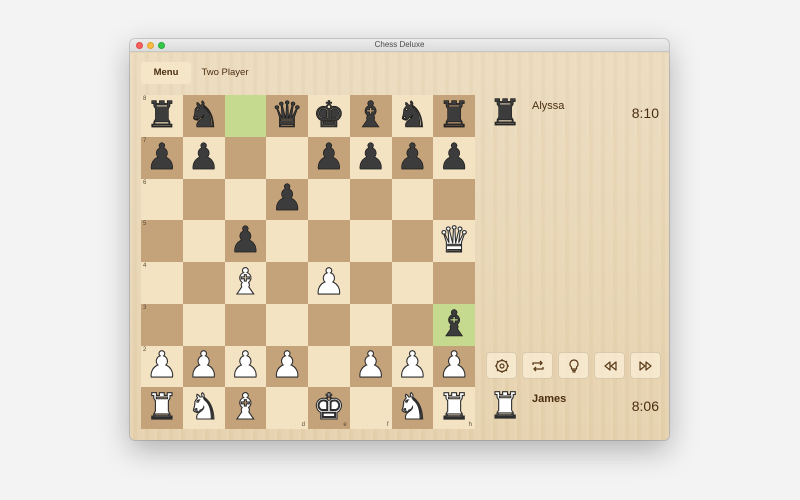 This screenshot has height=500, width=800. I want to click on square-f5, so click(370, 241).